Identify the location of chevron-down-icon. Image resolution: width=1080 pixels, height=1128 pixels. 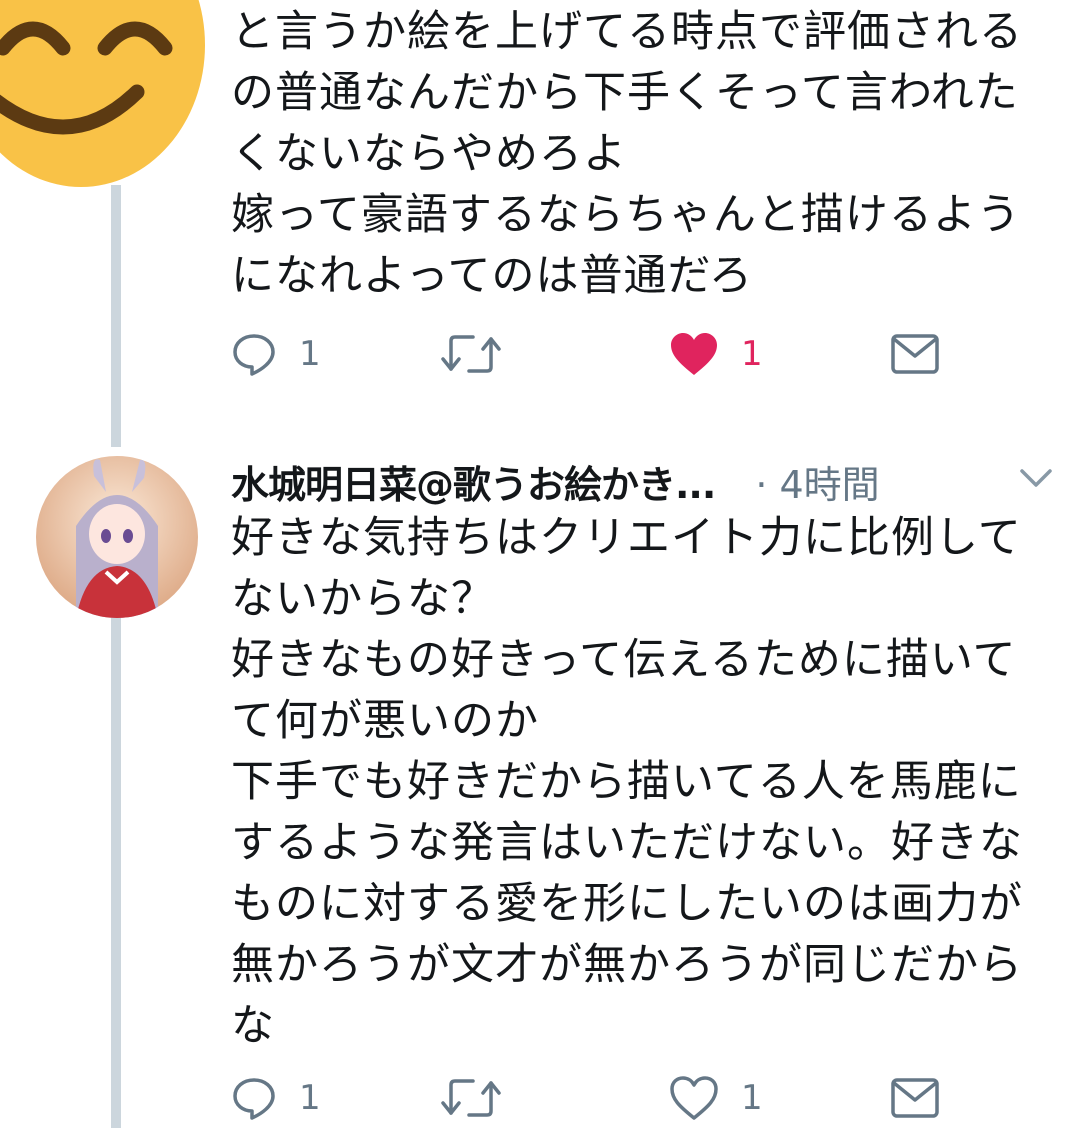
(1036, 478).